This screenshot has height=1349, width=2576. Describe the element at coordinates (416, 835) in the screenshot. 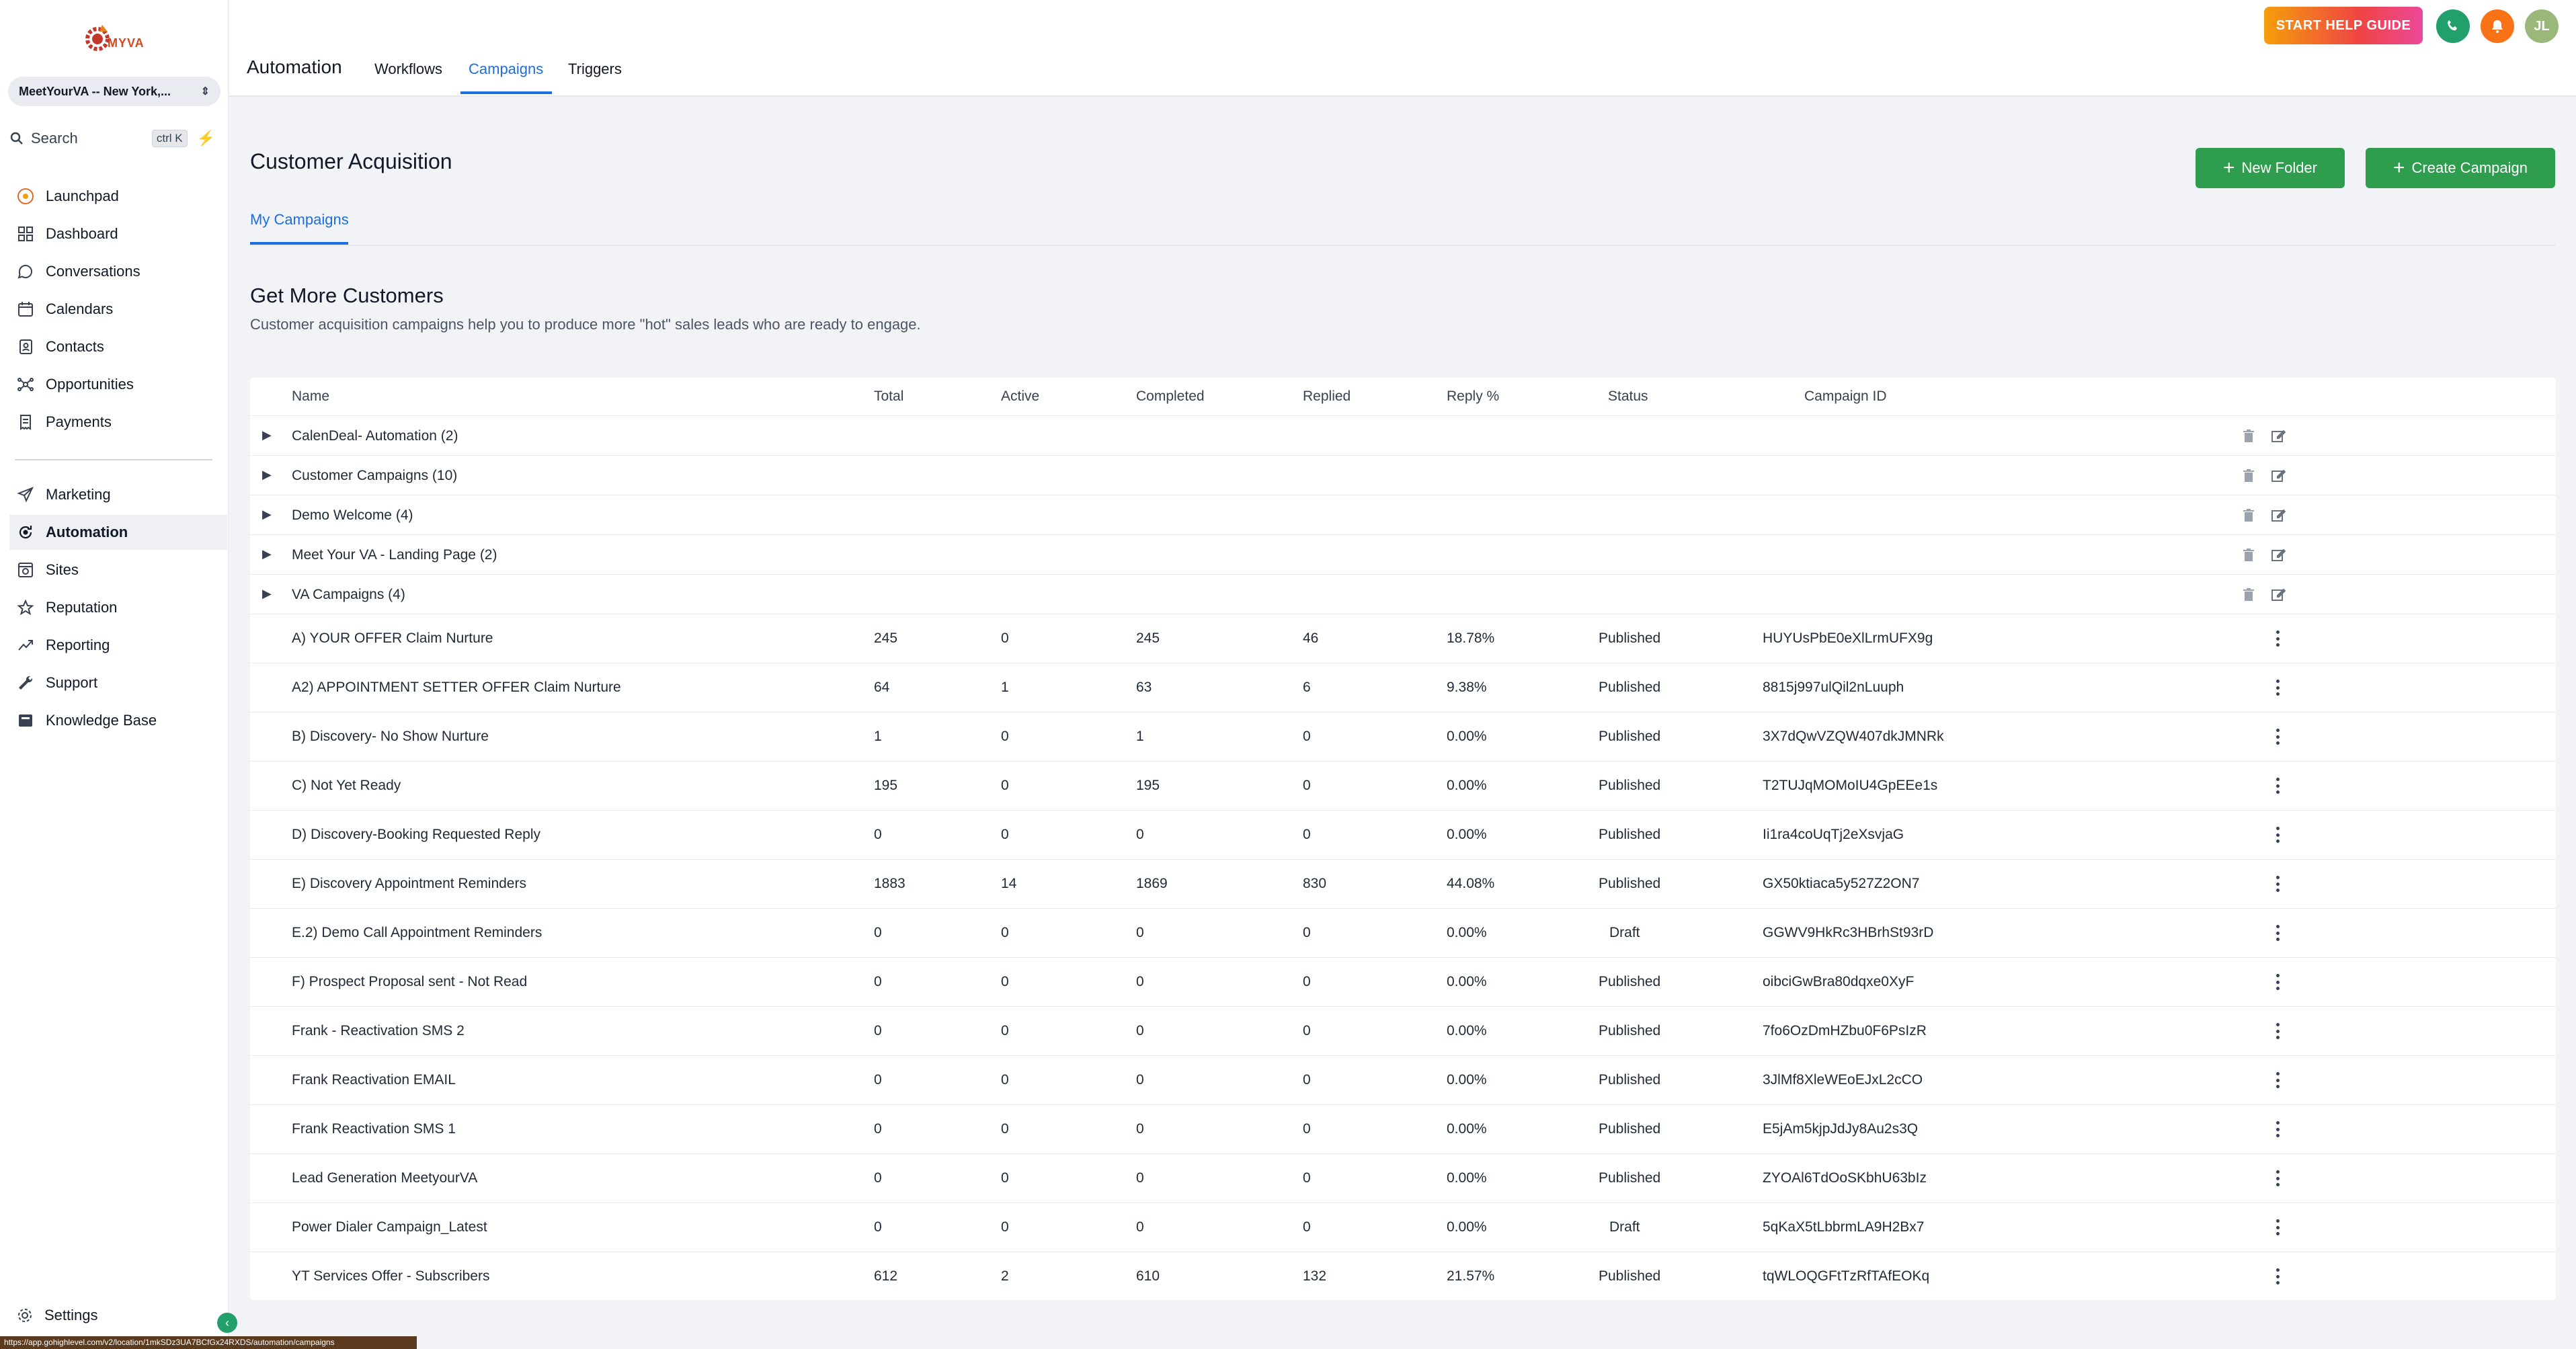

I see `campaign-name: D) Discovery-Booking Requested Reply` at that location.